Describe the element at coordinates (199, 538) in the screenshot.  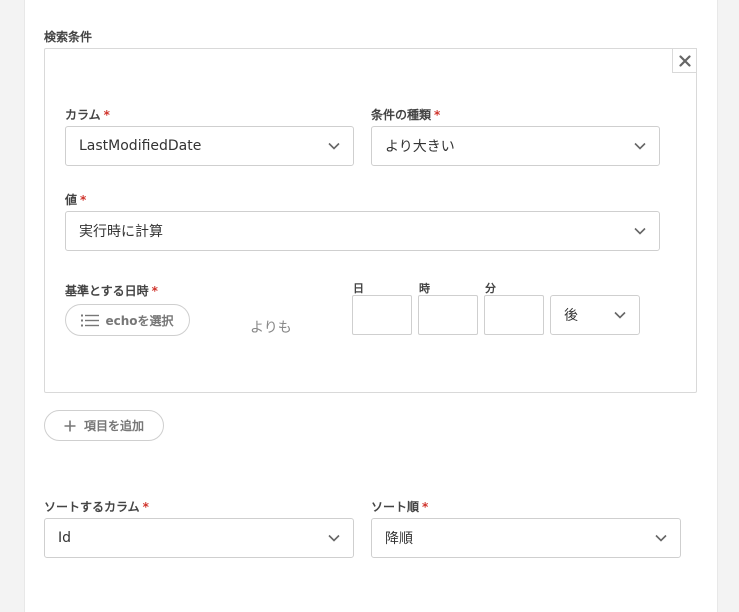
I see `sort-column-select: Id` at that location.